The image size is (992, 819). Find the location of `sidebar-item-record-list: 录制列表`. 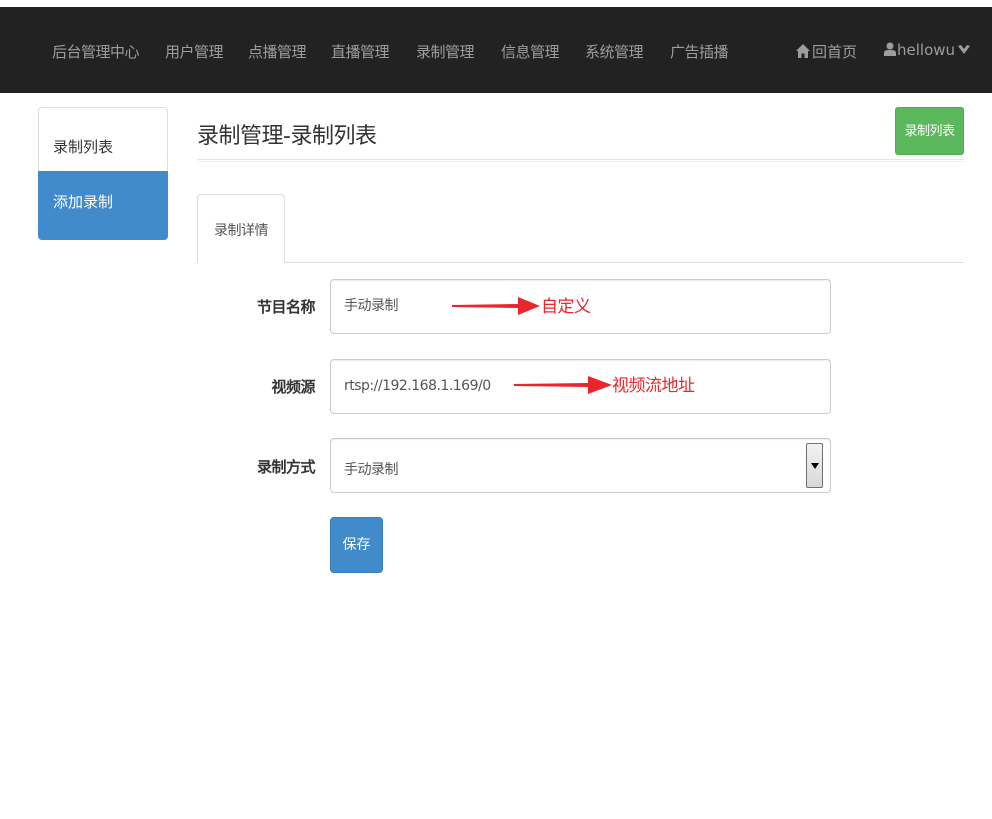

sidebar-item-record-list: 录制列表 is located at coordinates (103, 139).